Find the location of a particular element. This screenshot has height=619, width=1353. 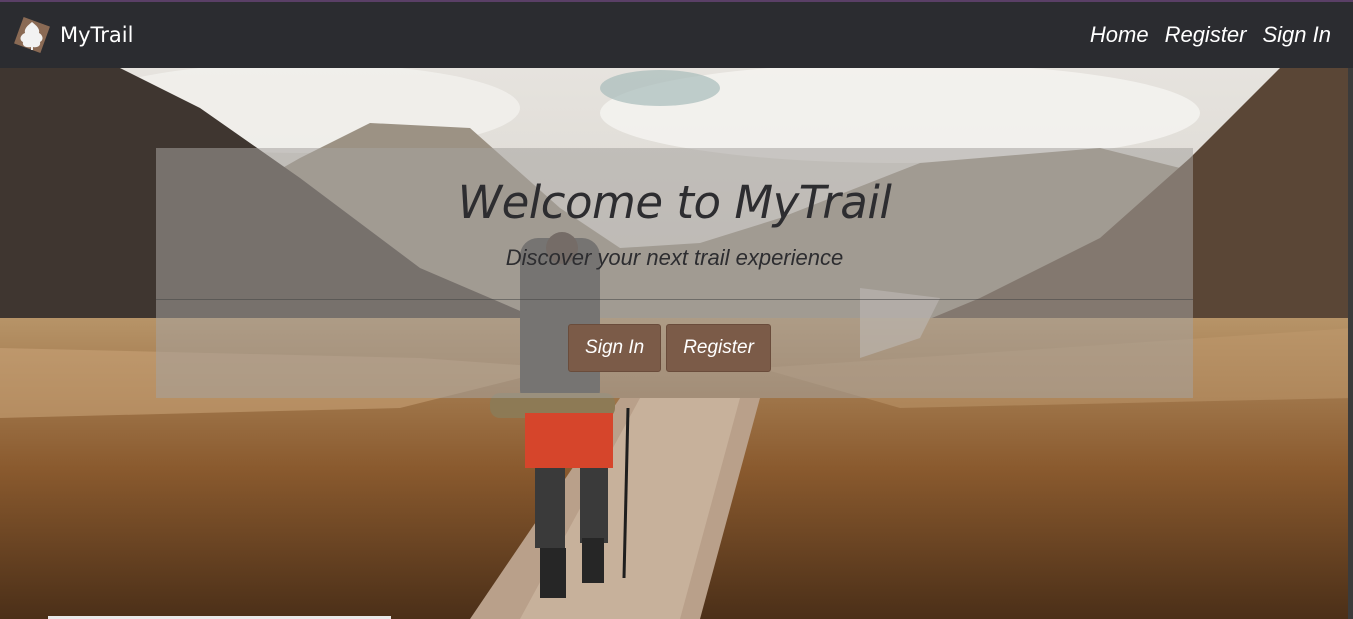

register-button: Register is located at coordinates (718, 348).